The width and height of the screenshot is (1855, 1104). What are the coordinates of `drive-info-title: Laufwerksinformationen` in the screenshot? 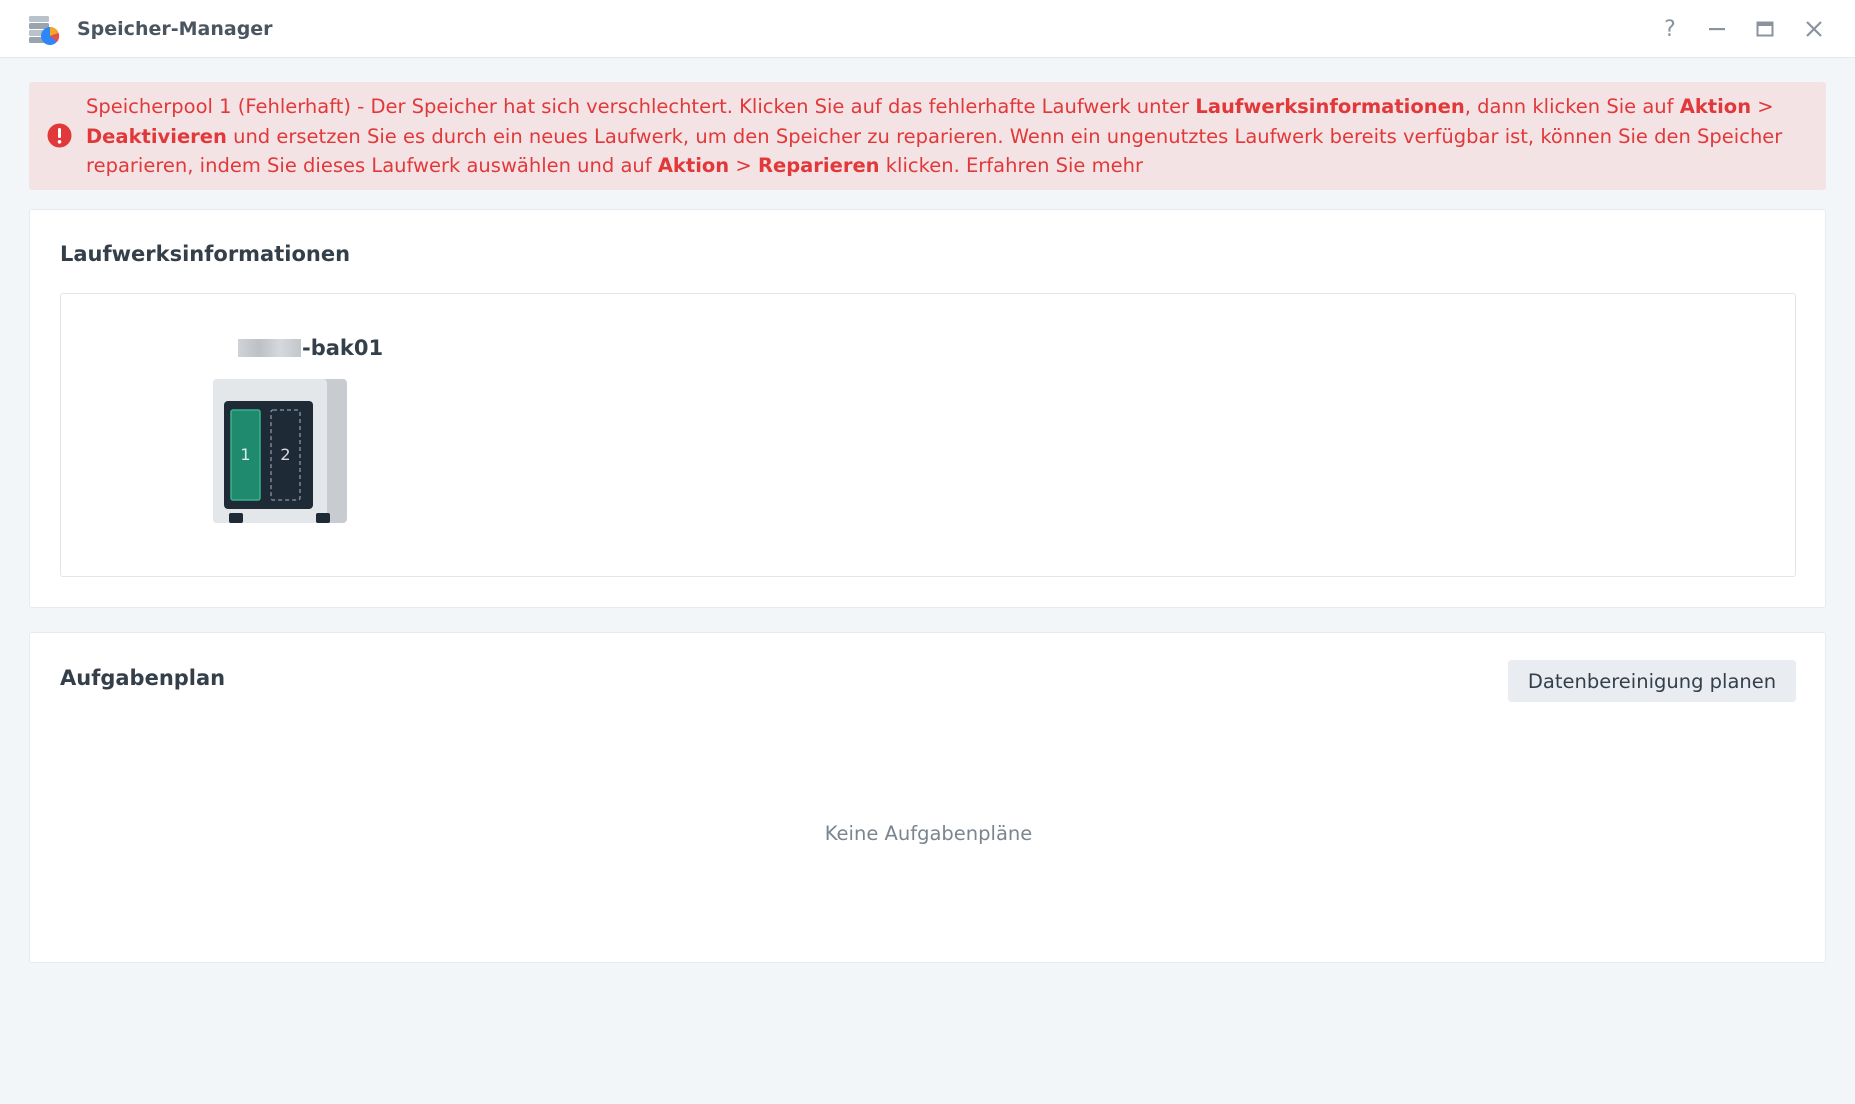 It's located at (205, 254).